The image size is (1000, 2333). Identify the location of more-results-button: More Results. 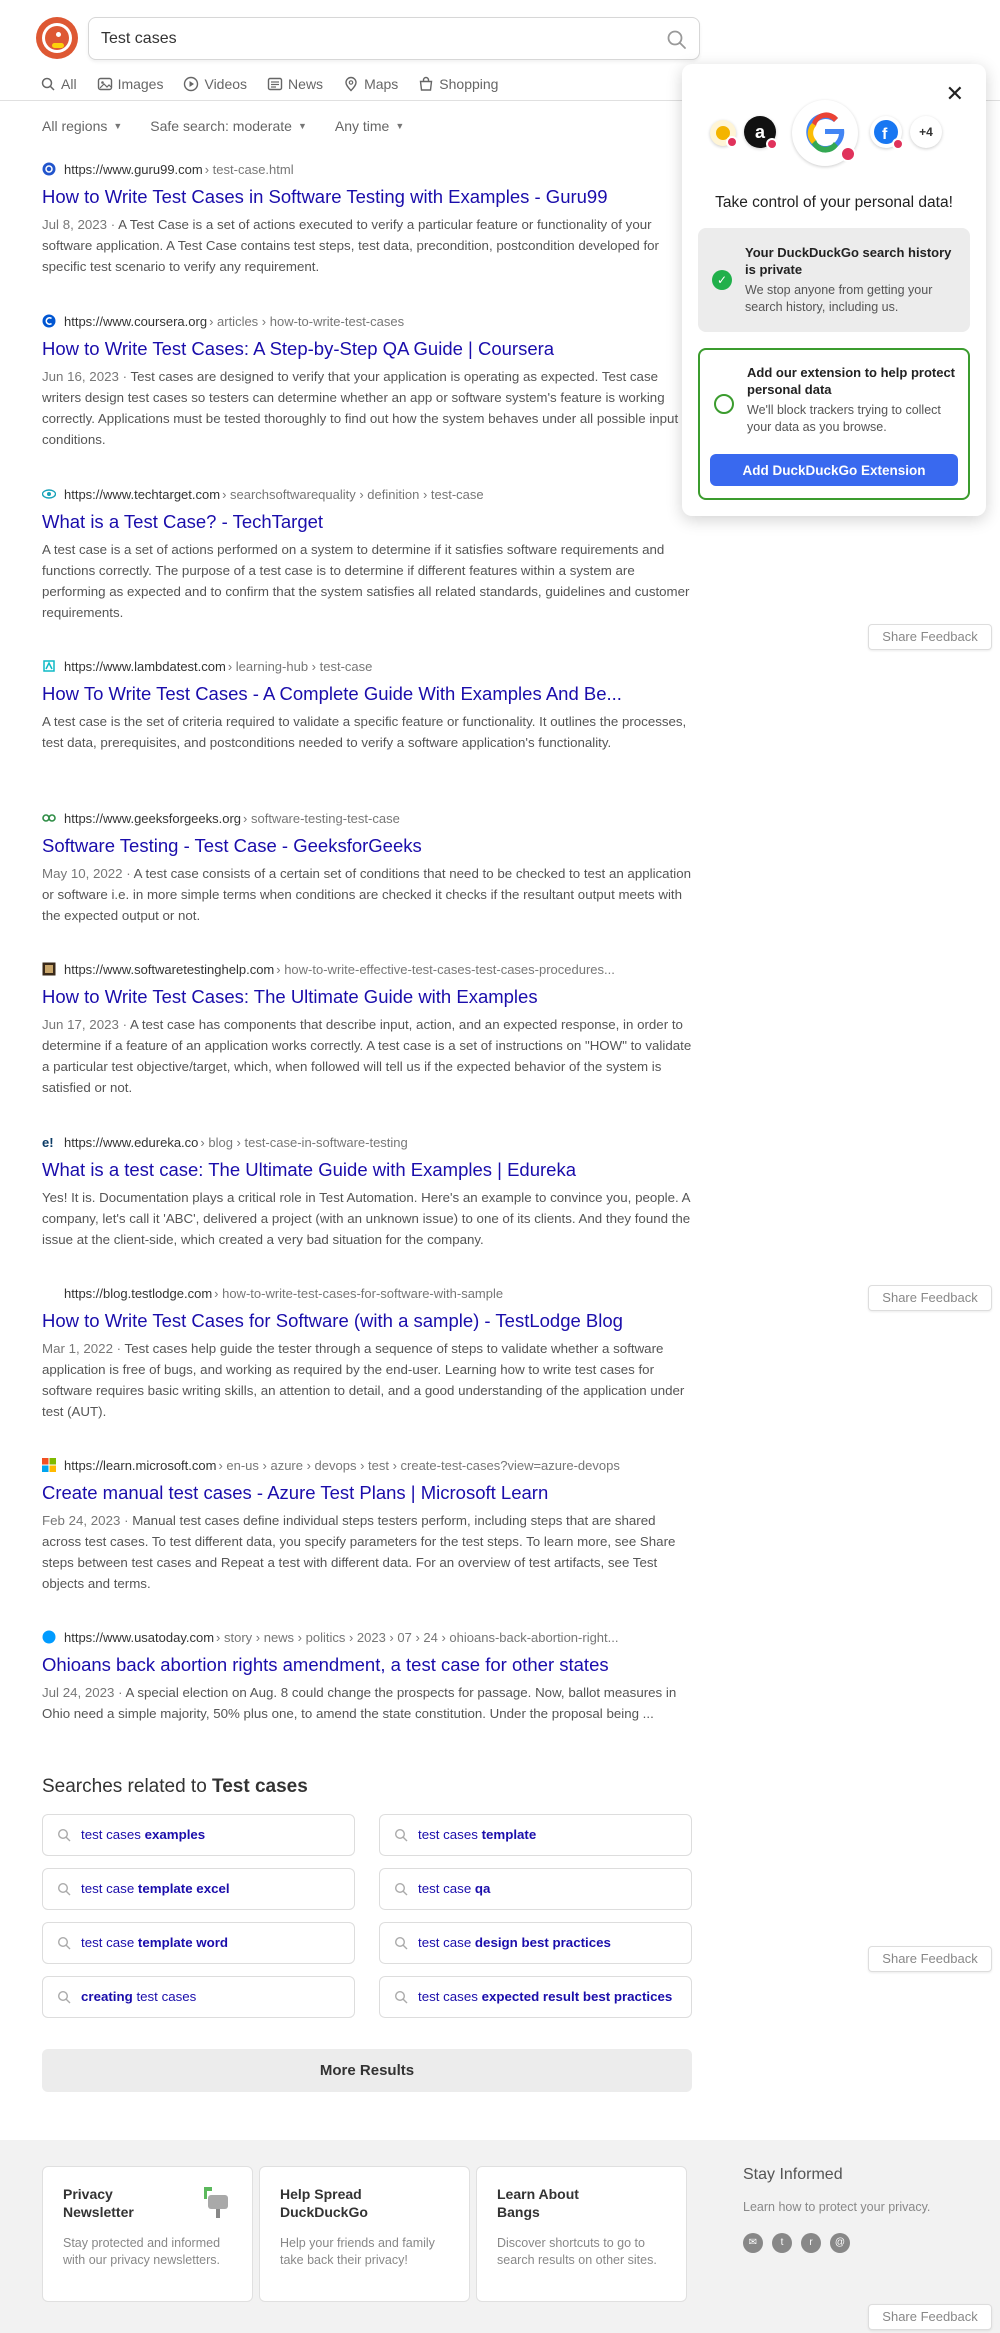
(367, 2070).